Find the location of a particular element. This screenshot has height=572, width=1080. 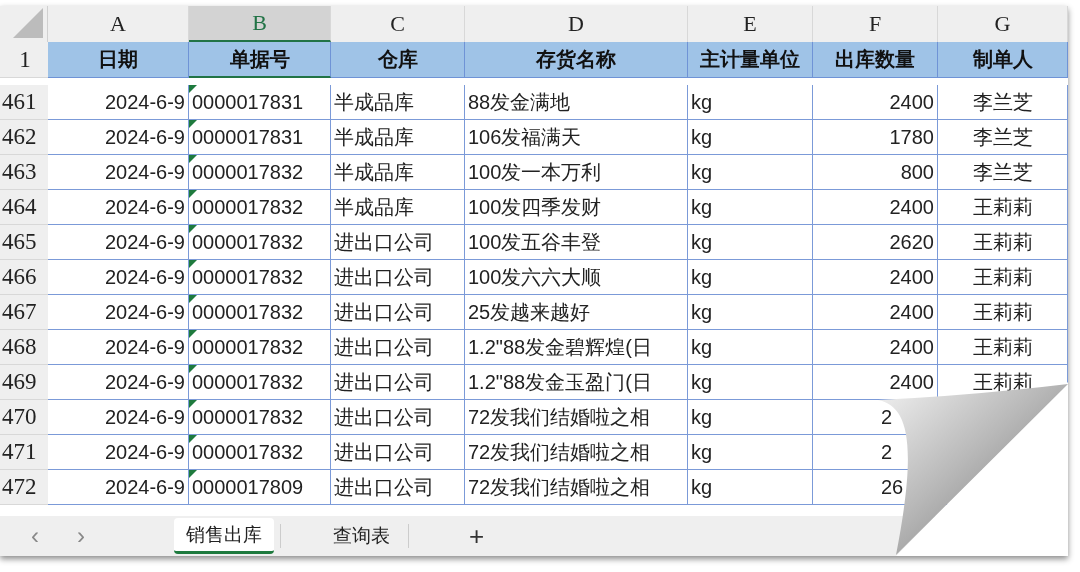

table-cell: 100发六六大顺 is located at coordinates (576, 277).